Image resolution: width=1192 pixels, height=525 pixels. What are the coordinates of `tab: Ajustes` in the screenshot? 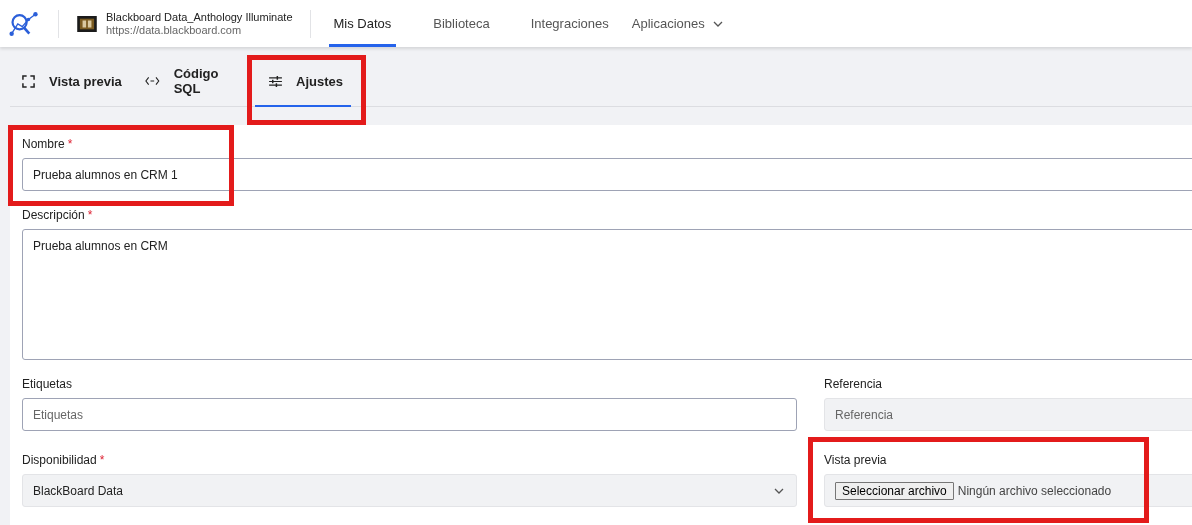 It's located at (303, 82).